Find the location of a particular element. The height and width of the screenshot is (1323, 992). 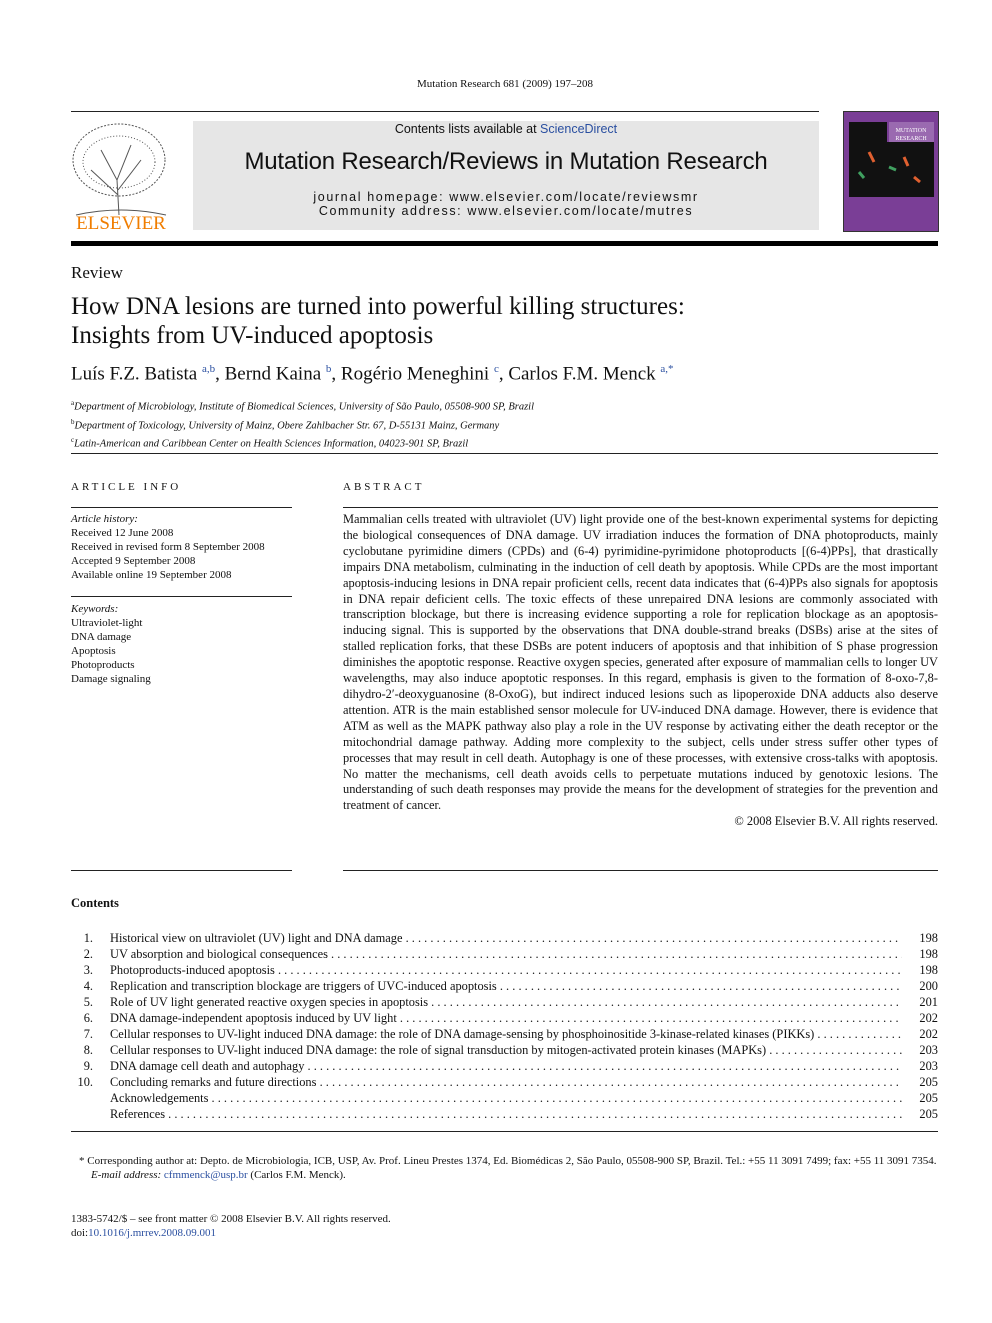

email-link: cfmmenck@usp.br is located at coordinates (206, 1175).